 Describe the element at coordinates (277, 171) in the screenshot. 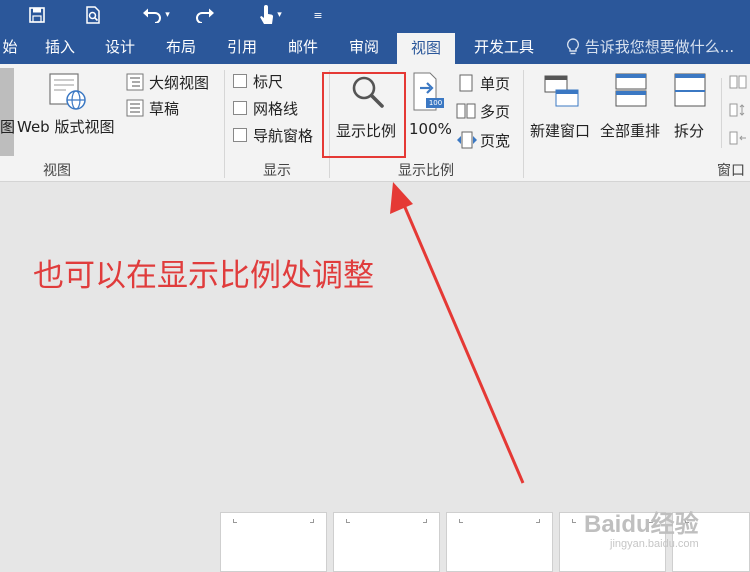

I see `show-group-label: 显示` at that location.